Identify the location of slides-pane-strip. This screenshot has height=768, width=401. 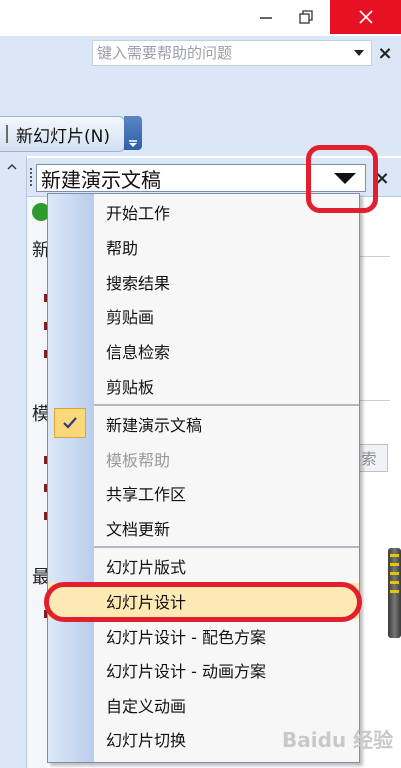
(13, 462).